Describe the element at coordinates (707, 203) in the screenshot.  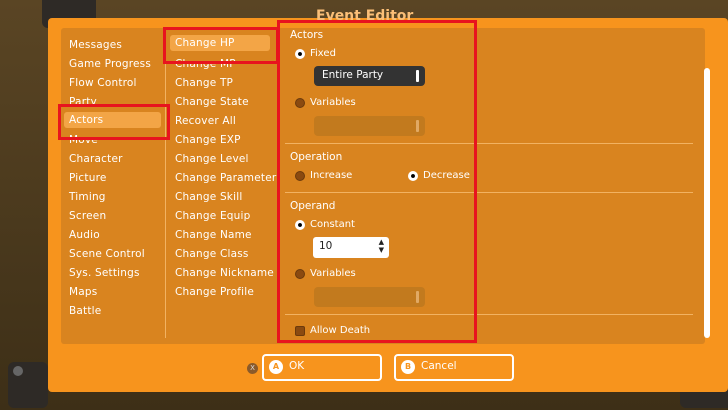
I see `scrollbar` at that location.